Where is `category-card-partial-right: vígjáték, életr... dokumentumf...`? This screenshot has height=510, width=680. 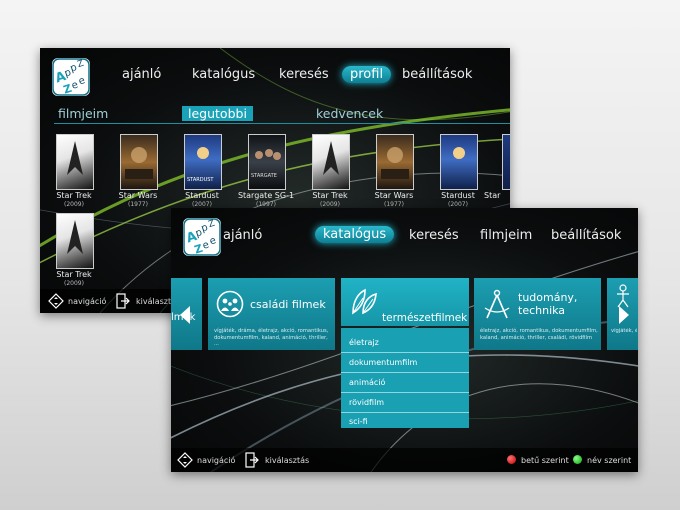
category-card-partial-right: vígjáték, életr... dokumentumf... is located at coordinates (622, 314).